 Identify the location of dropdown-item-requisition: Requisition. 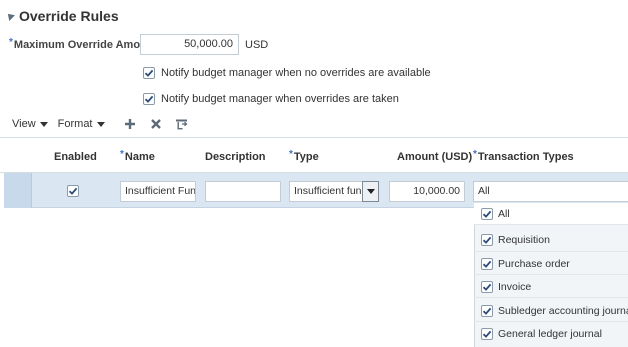
(515, 240).